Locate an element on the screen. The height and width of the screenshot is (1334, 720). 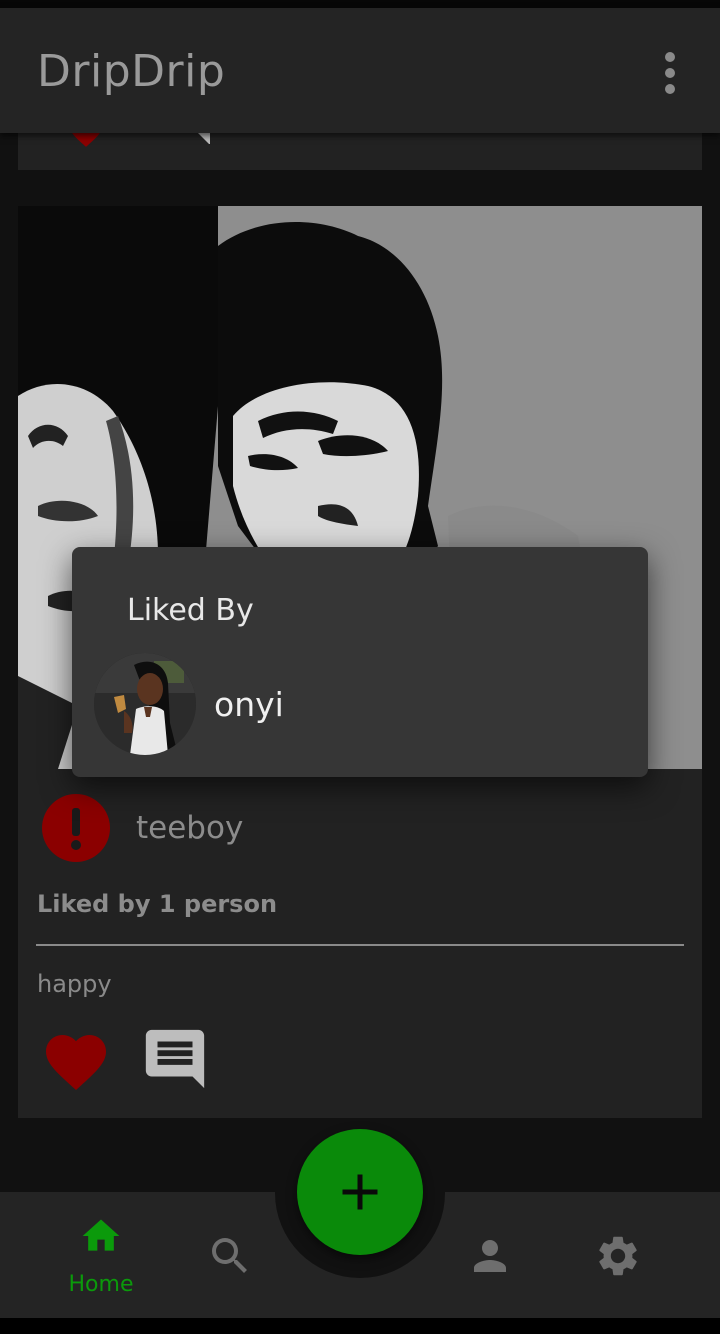
likes-count-text: Liked by 1 person is located at coordinates (157, 904).